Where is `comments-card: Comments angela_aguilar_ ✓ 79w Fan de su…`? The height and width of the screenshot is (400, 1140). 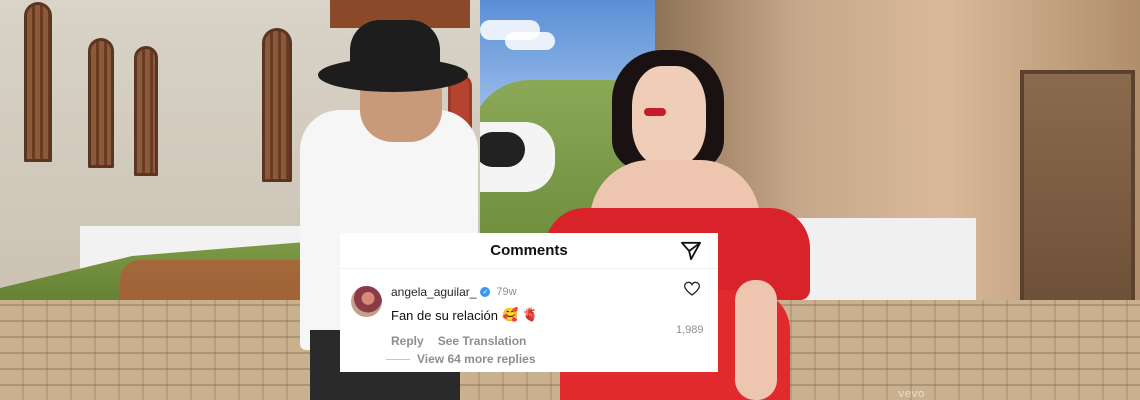
comments-card: Comments angela_aguilar_ ✓ 79w Fan de su… is located at coordinates (529, 302).